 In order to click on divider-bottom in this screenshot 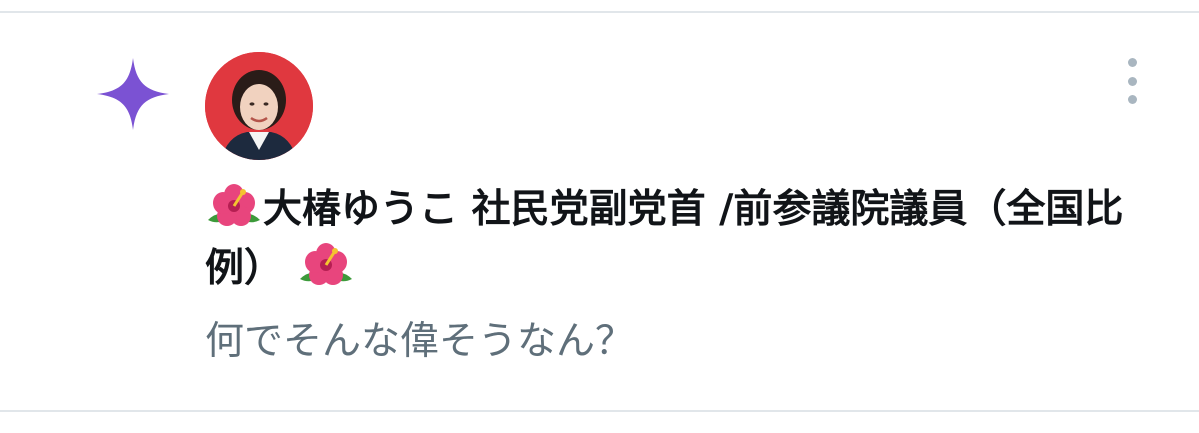, I will do `click(599, 411)`.